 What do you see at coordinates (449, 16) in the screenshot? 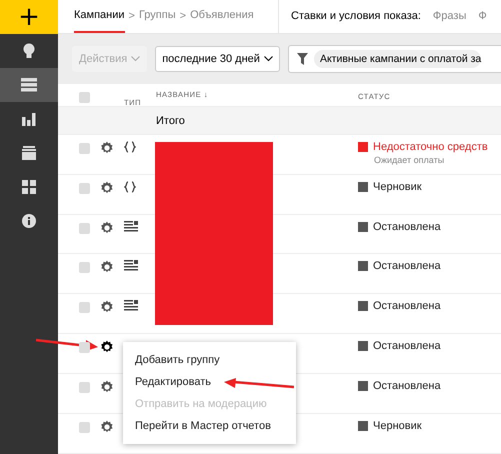
I see `bids-tab: Фразы` at bounding box center [449, 16].